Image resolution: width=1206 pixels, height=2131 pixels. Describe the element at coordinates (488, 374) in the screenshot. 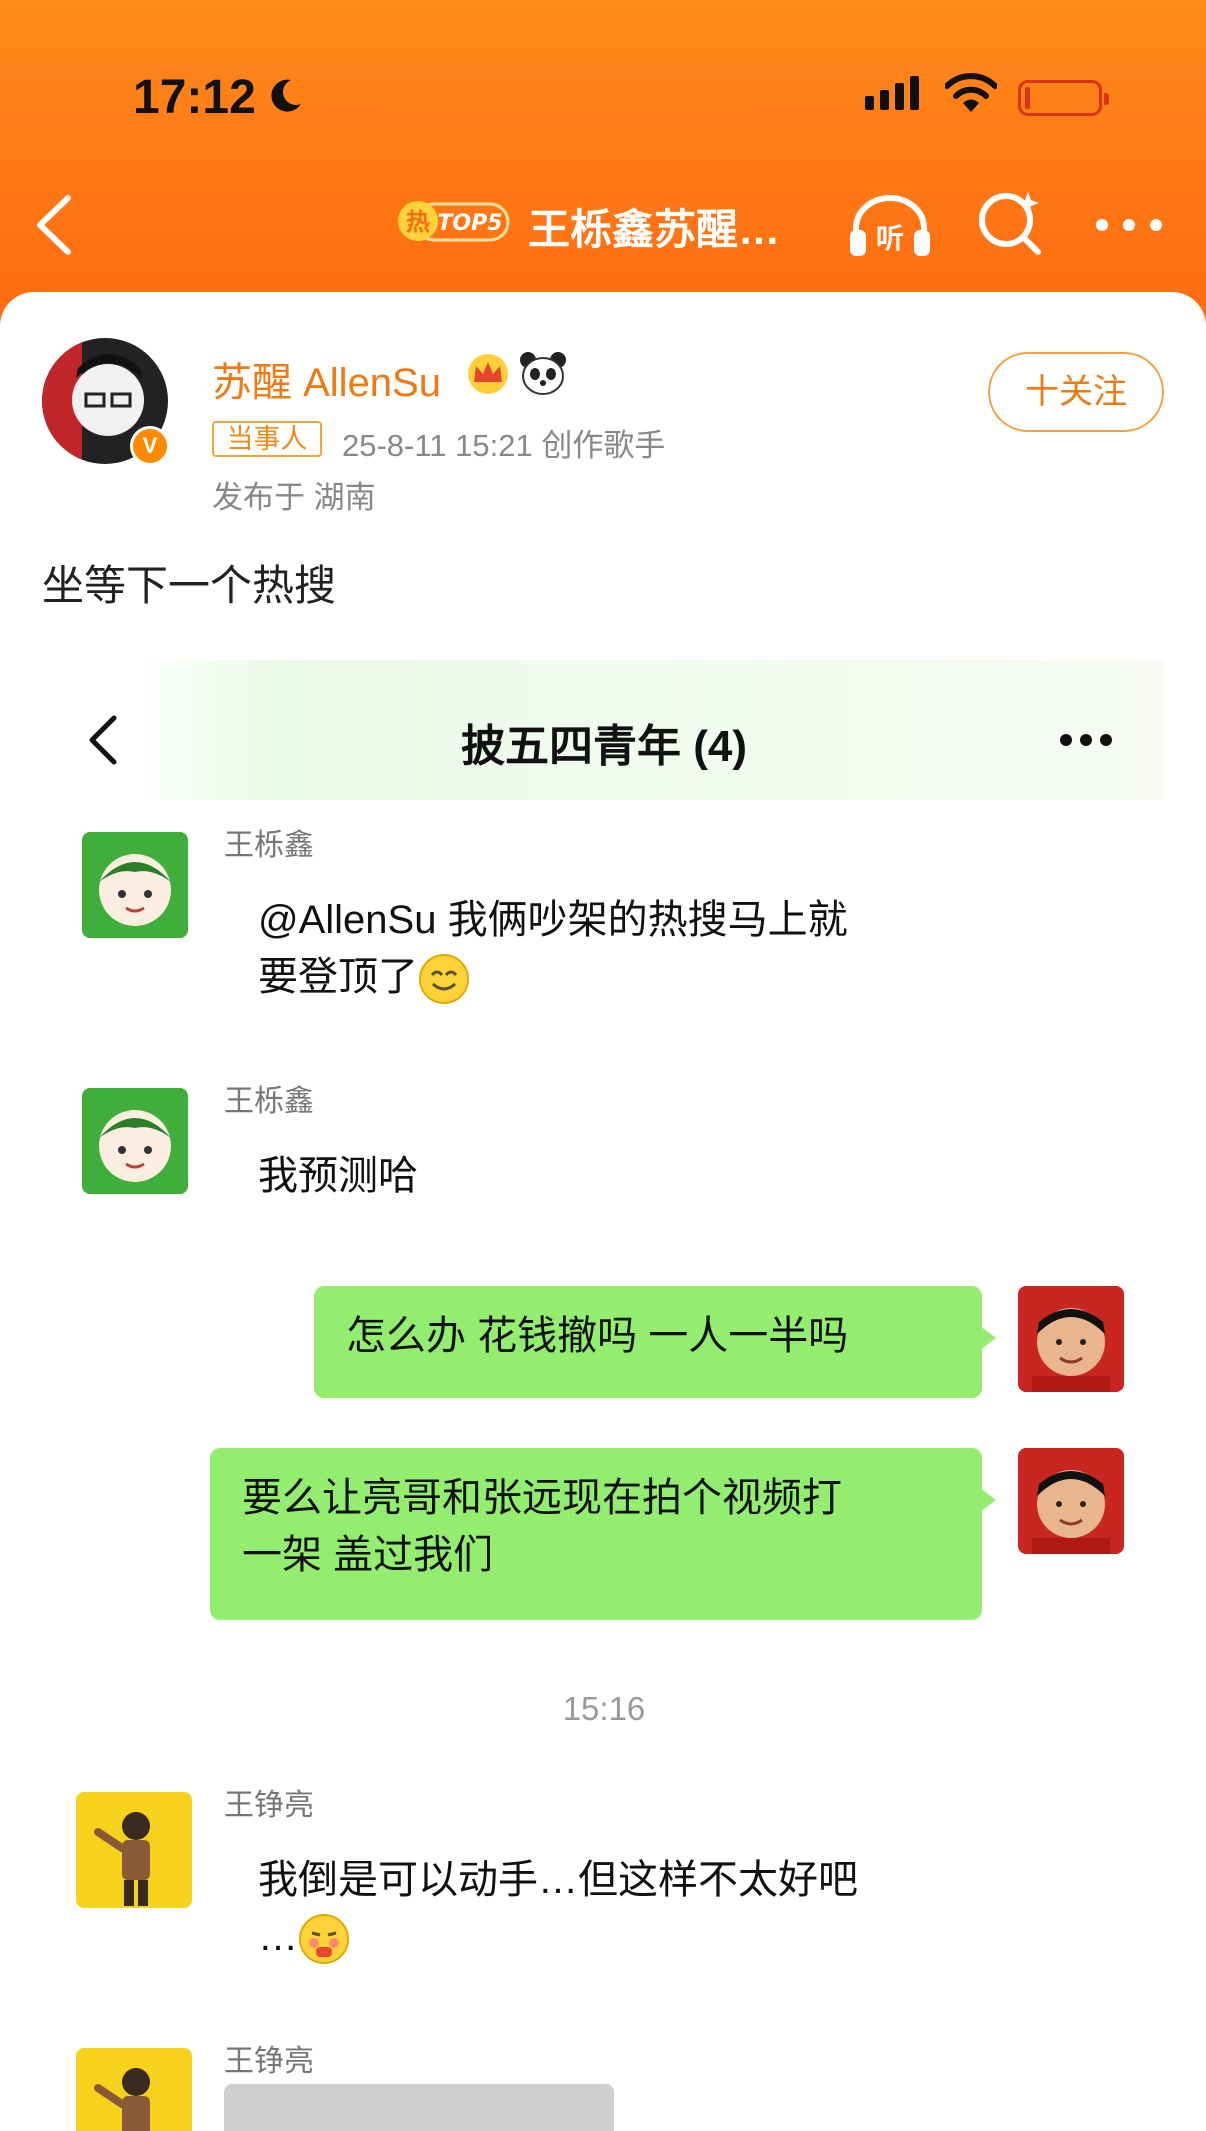

I see `crown-icon` at that location.